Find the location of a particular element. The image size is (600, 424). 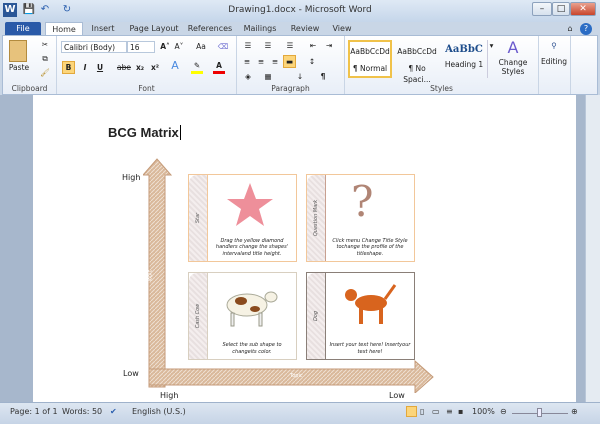

x-low-label: Low is located at coordinates (397, 395).